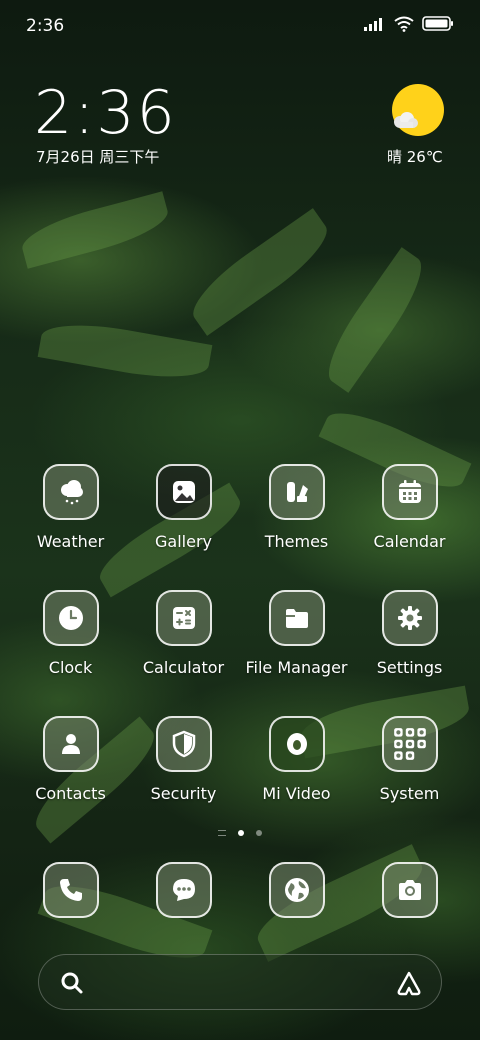  What do you see at coordinates (70, 744) in the screenshot?
I see `person-icon` at bounding box center [70, 744].